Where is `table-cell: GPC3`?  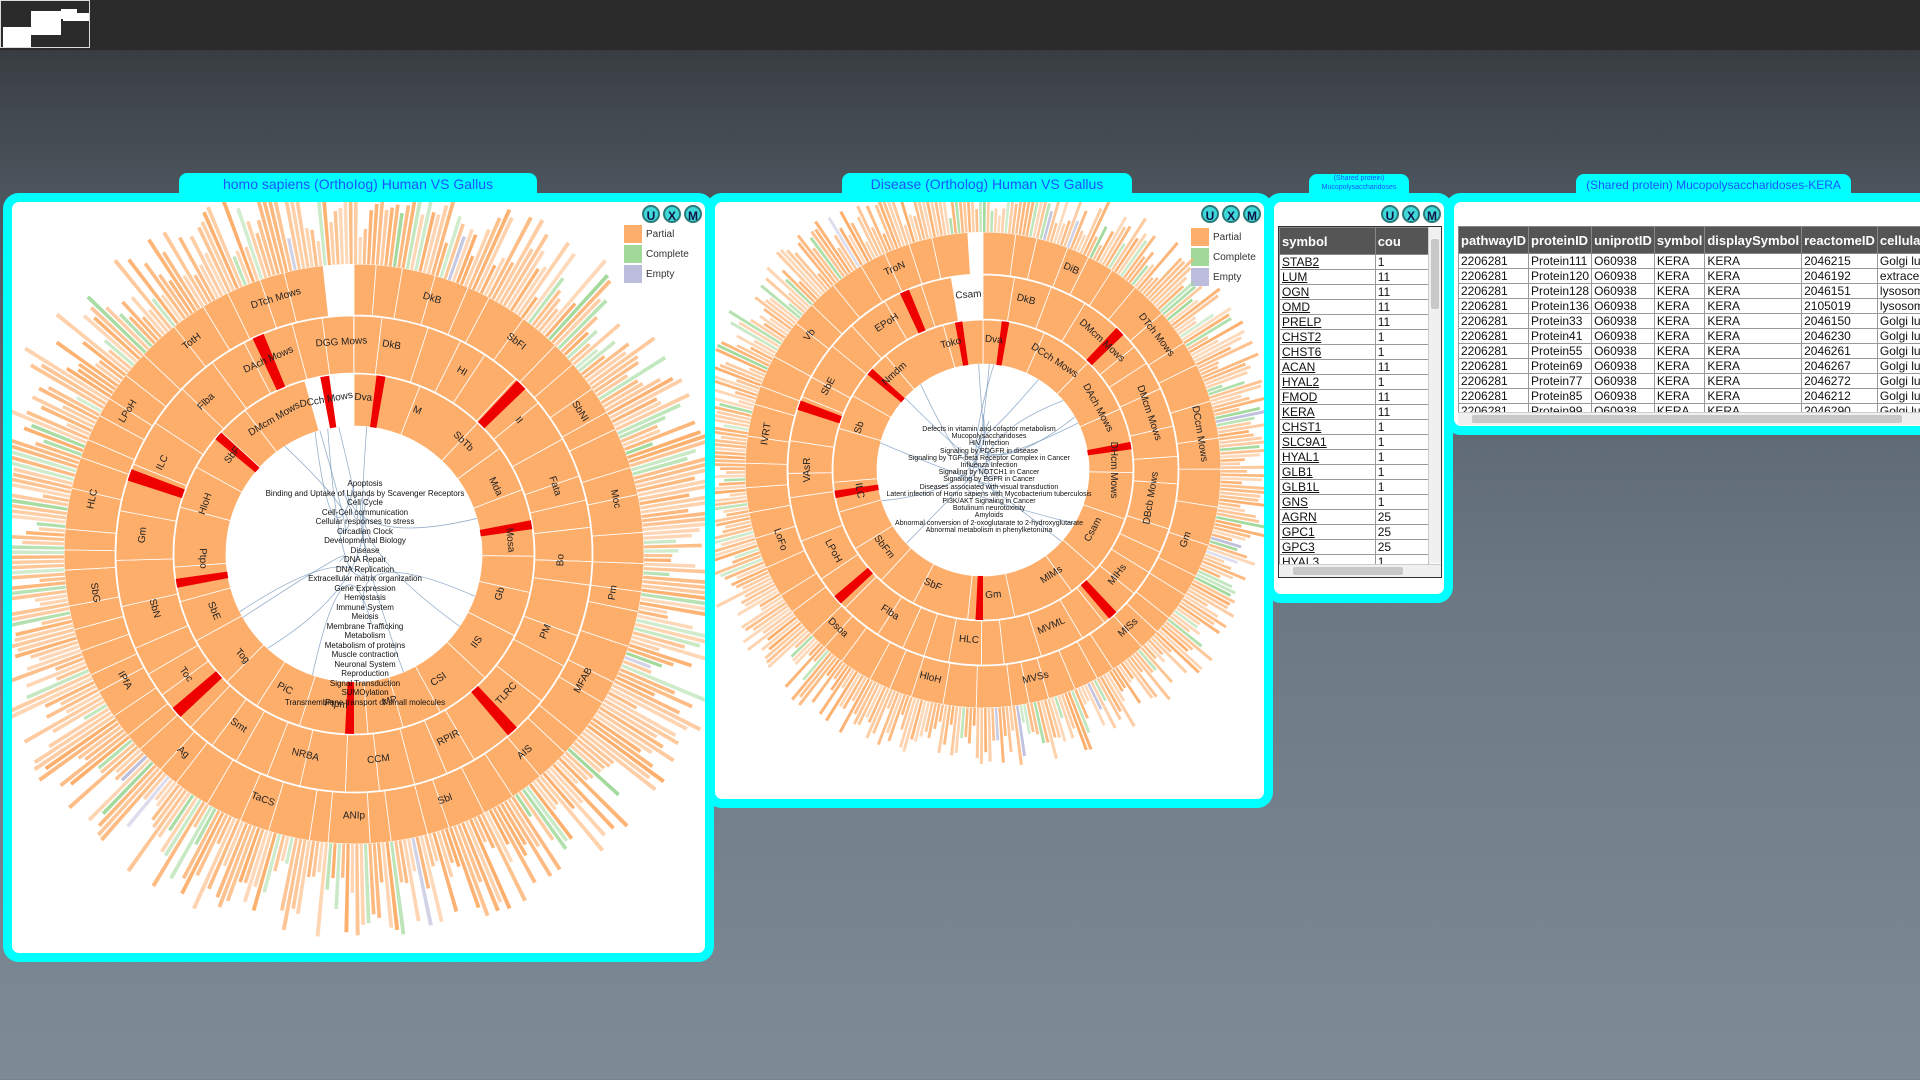 table-cell: GPC3 is located at coordinates (1327, 547).